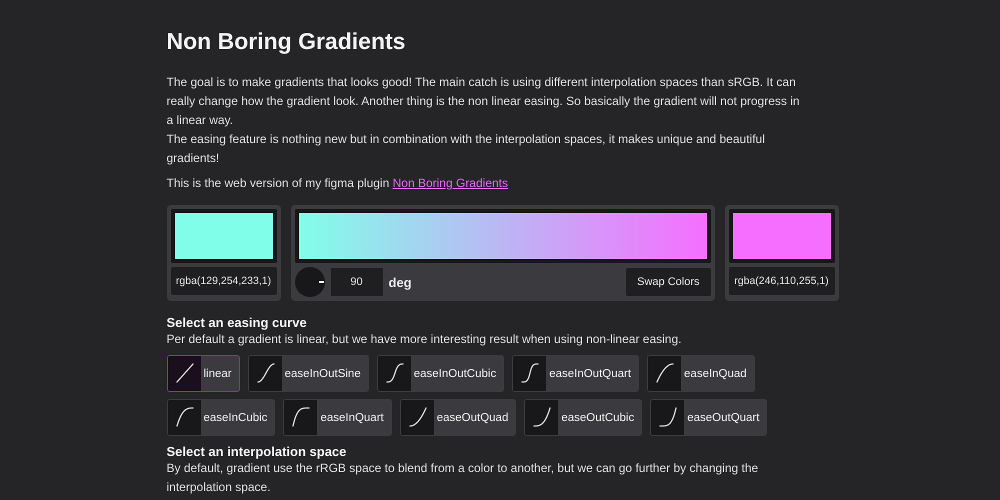  What do you see at coordinates (308, 373) in the screenshot?
I see `easing-option: easeInOutSine` at bounding box center [308, 373].